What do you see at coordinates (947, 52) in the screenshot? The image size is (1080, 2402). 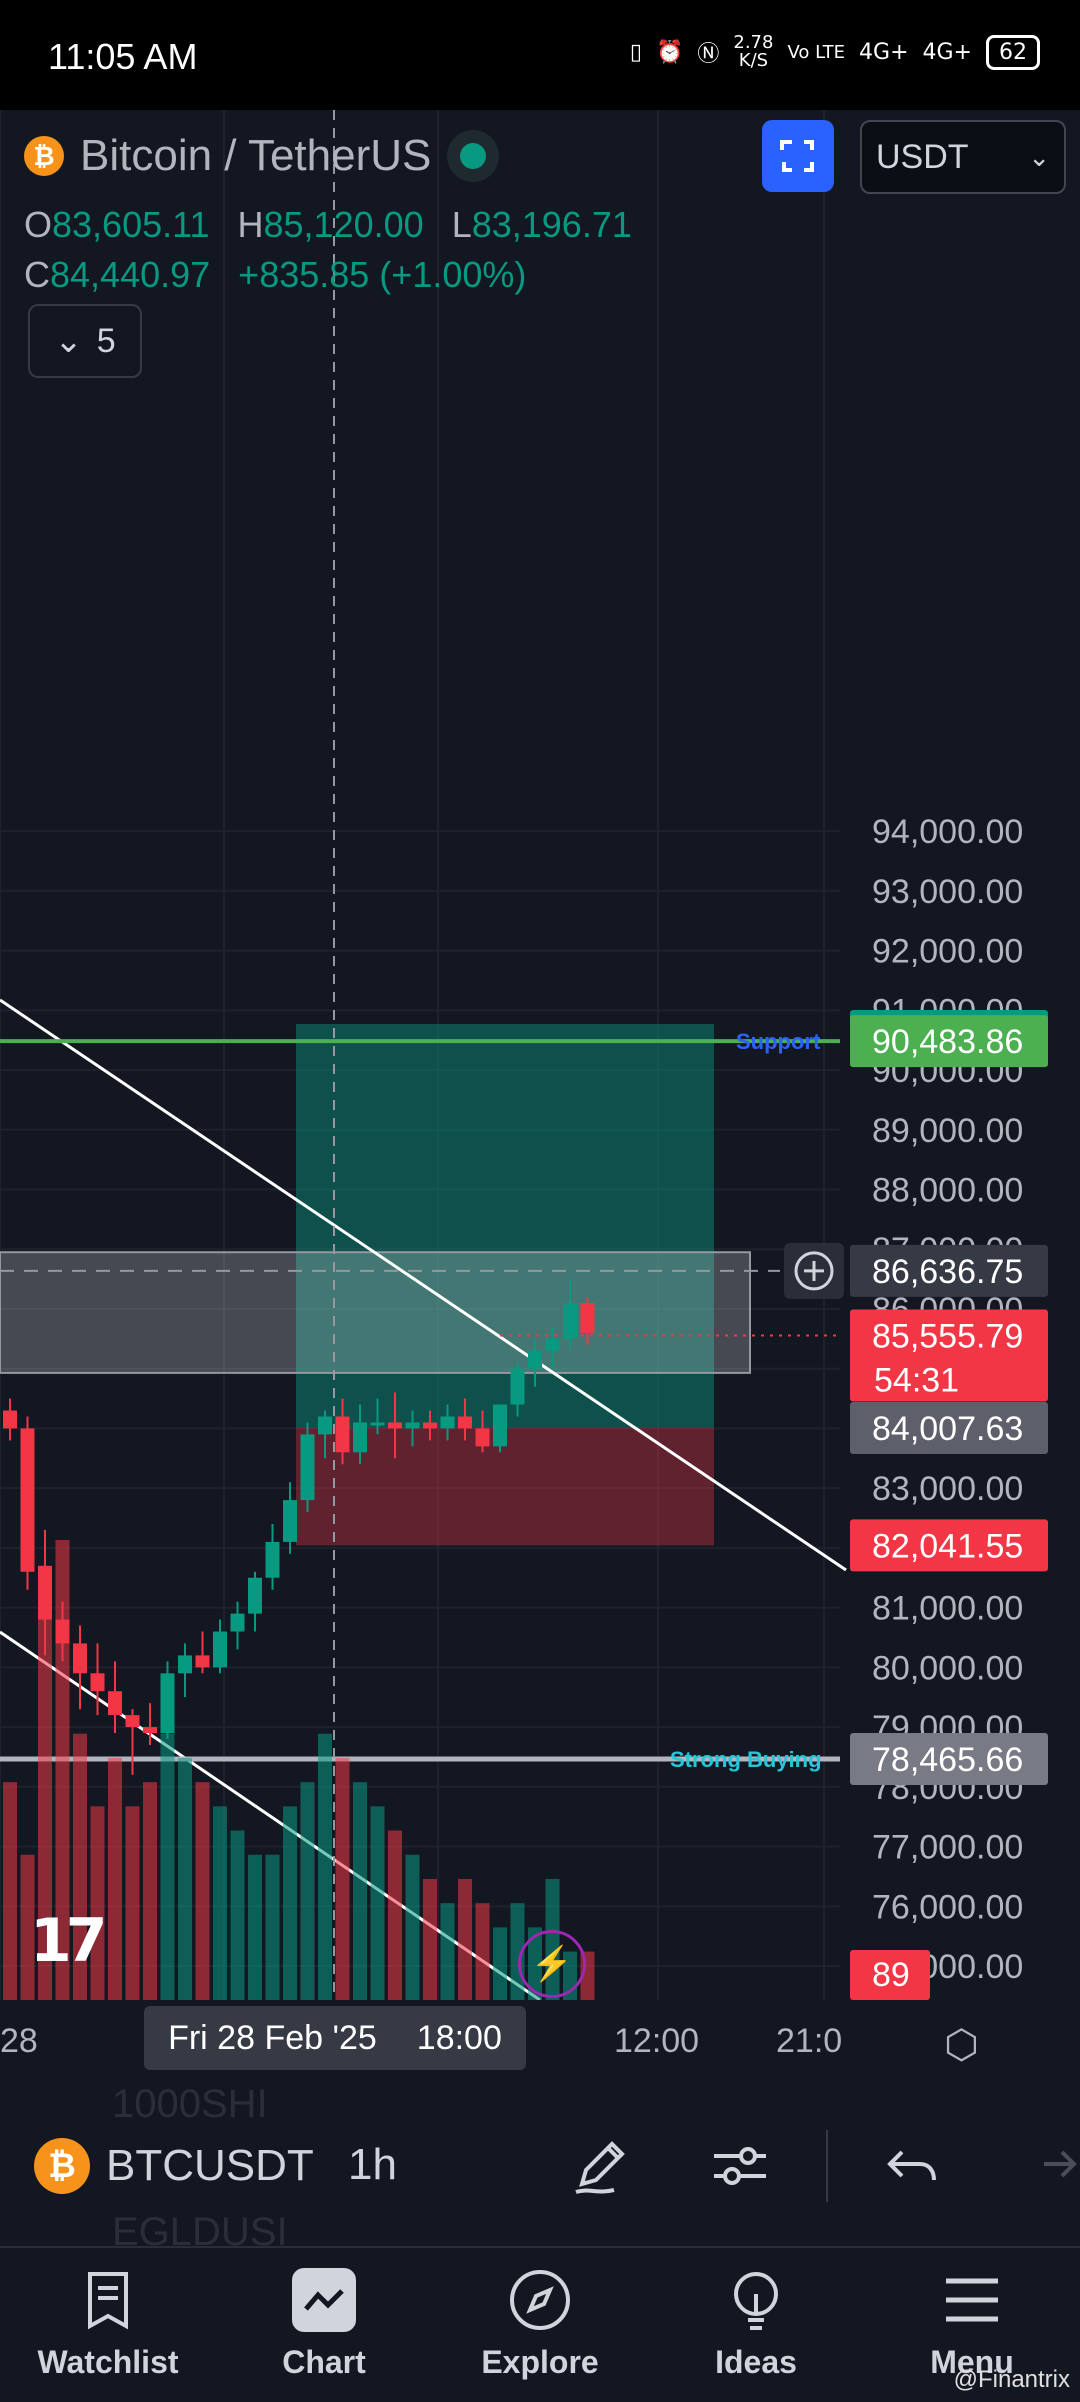 I see `signal-4g-2: 4G+` at bounding box center [947, 52].